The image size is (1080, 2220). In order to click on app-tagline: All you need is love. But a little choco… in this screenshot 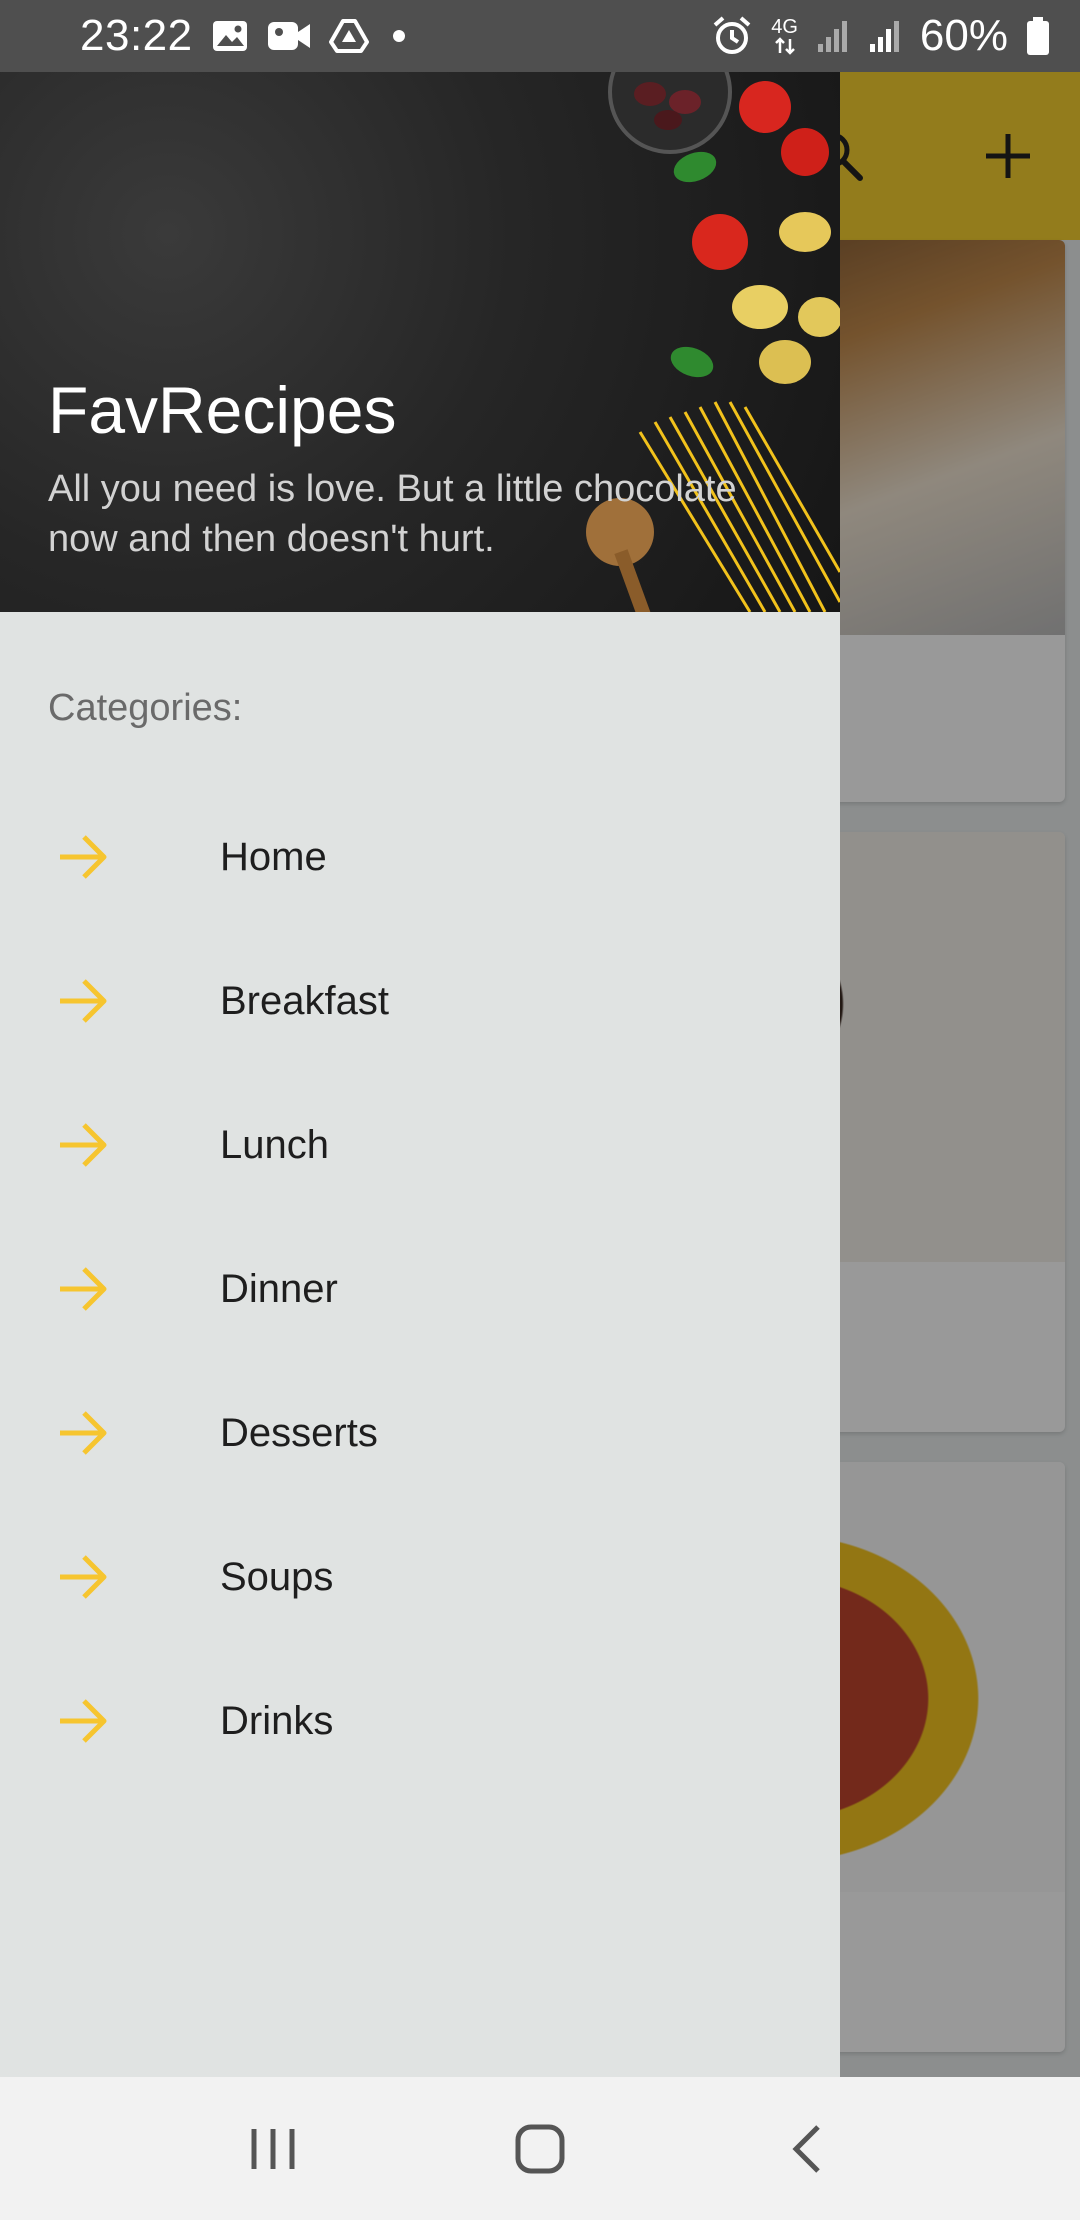, I will do `click(392, 514)`.